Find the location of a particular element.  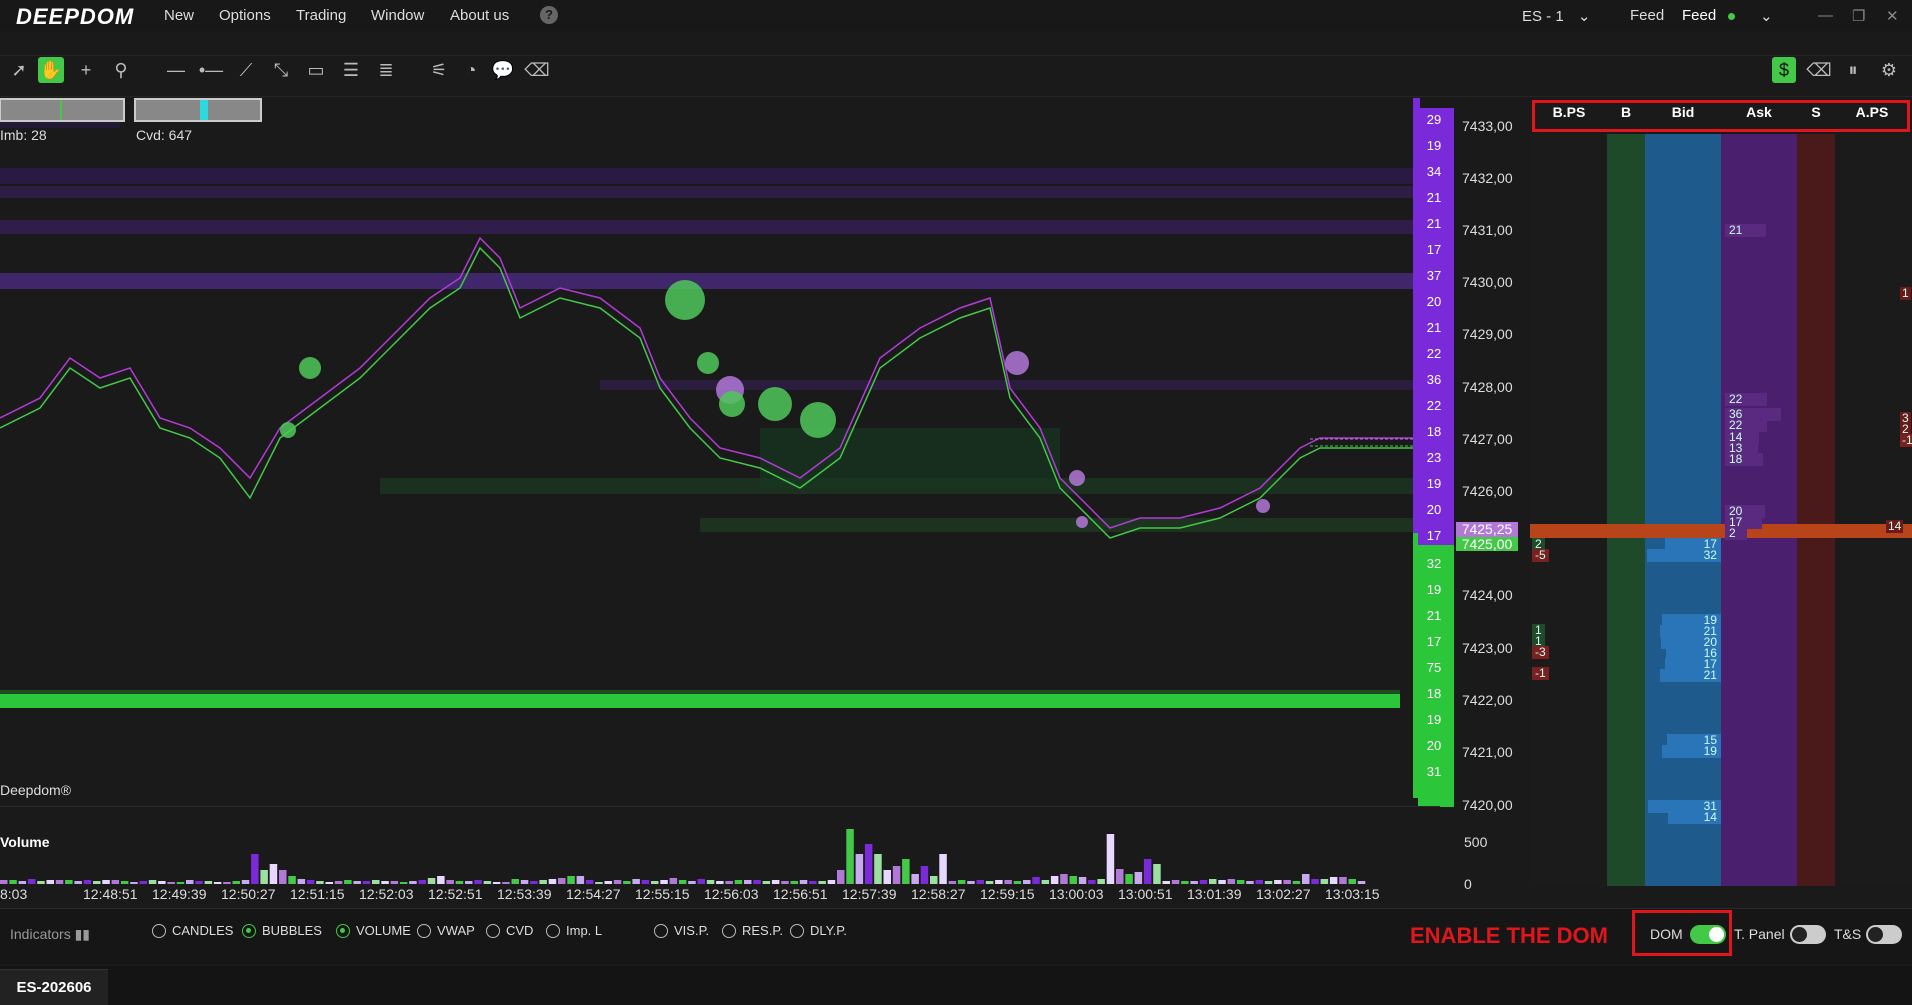

menu-new: New is located at coordinates (179, 15).